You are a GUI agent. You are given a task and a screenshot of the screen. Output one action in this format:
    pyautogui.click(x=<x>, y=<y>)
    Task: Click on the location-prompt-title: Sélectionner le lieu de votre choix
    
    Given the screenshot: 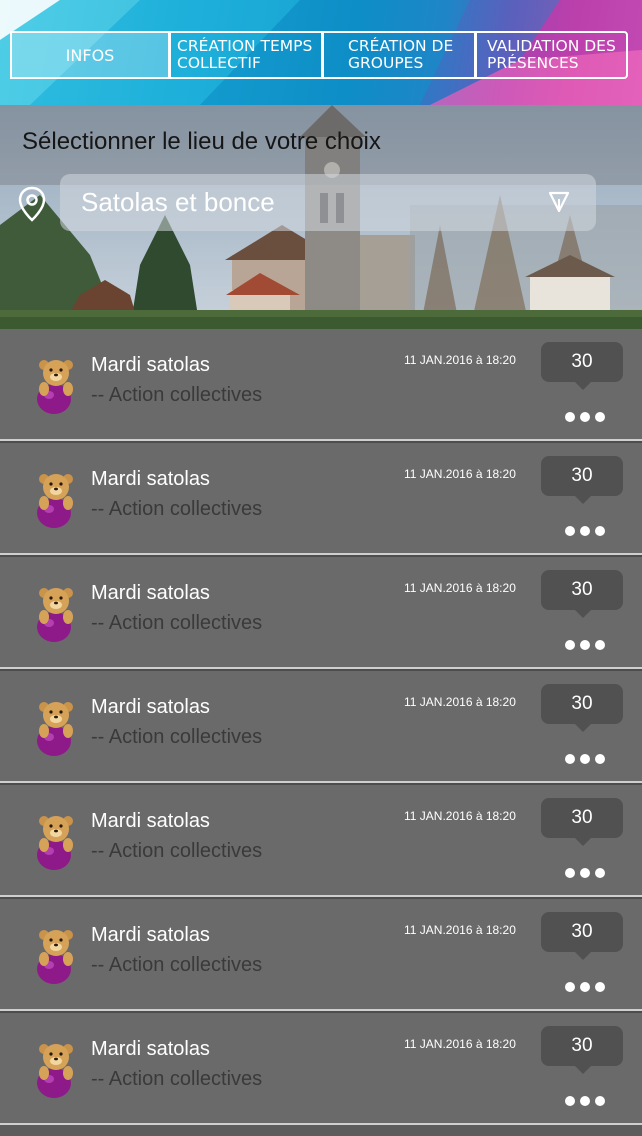 What is the action you would take?
    pyautogui.click(x=201, y=141)
    